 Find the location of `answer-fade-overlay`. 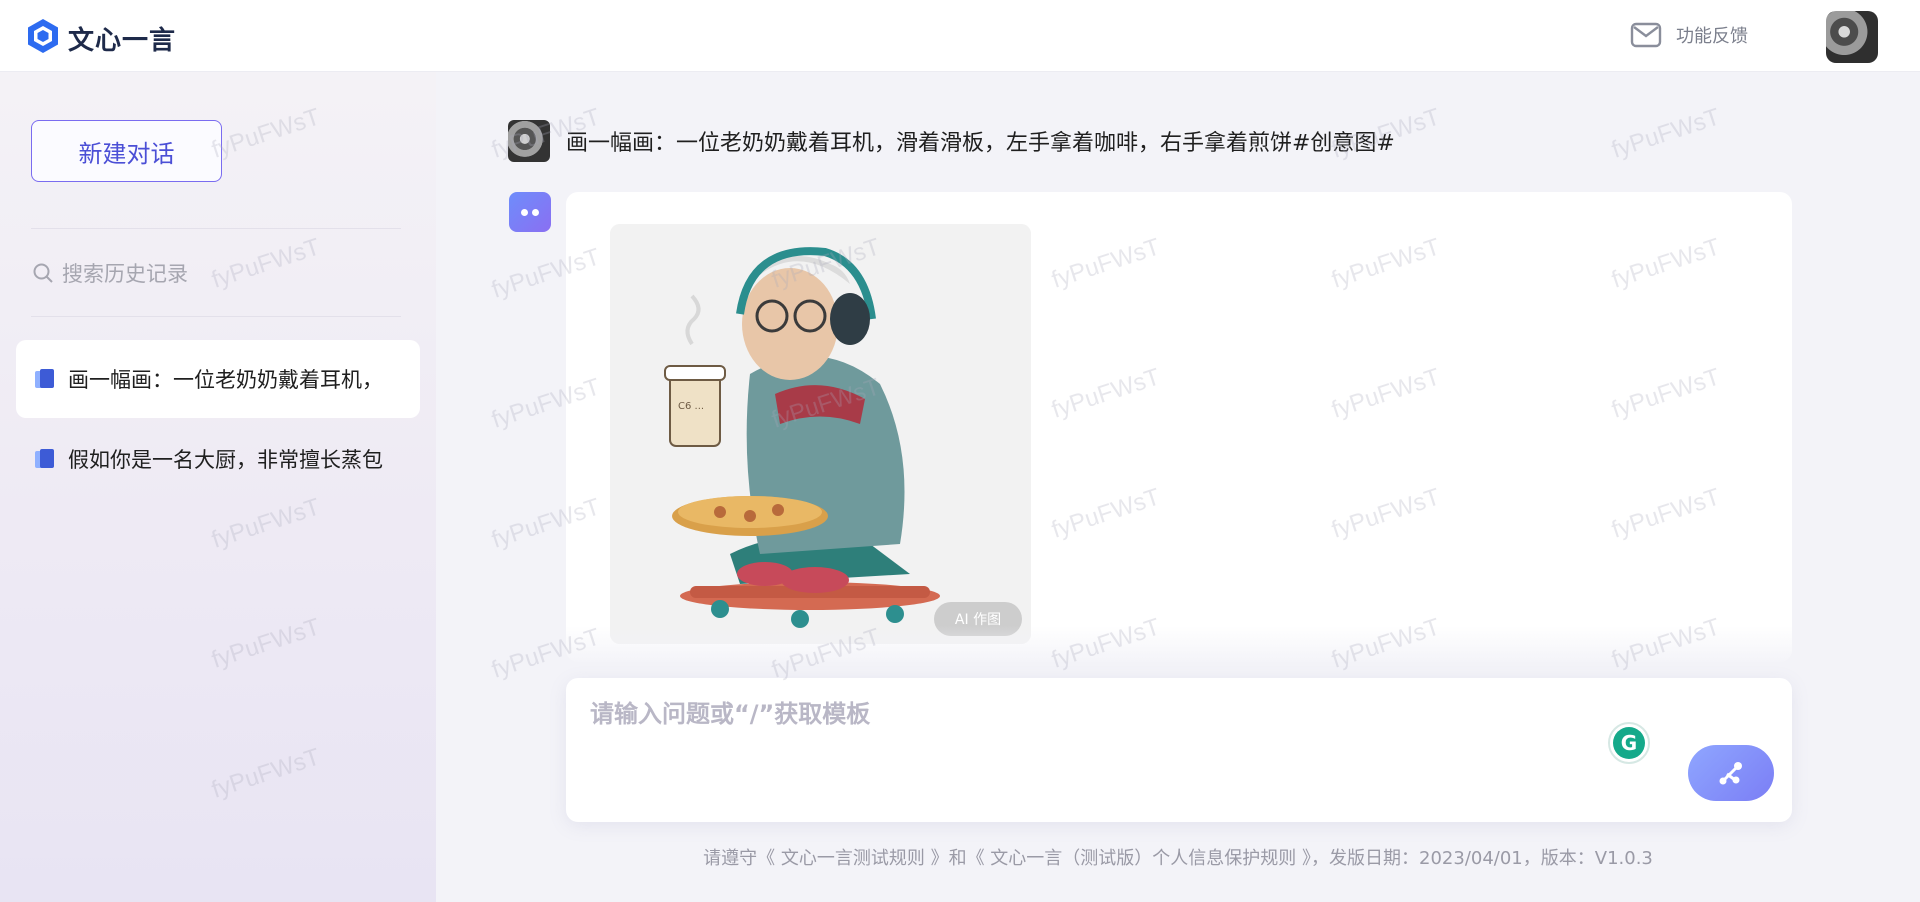

answer-fade-overlay is located at coordinates (1179, 646).